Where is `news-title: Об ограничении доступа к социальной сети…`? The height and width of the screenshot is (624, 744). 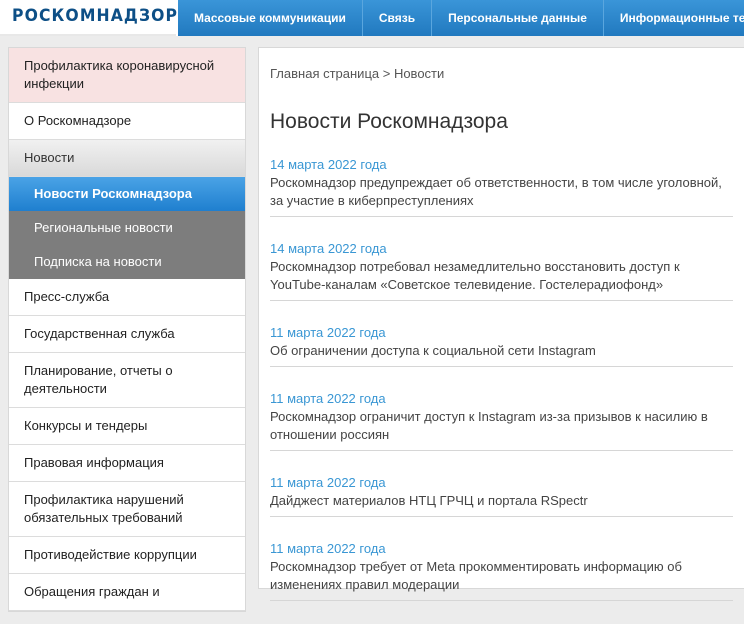 news-title: Об ограничении доступа к социальной сети… is located at coordinates (501, 351).